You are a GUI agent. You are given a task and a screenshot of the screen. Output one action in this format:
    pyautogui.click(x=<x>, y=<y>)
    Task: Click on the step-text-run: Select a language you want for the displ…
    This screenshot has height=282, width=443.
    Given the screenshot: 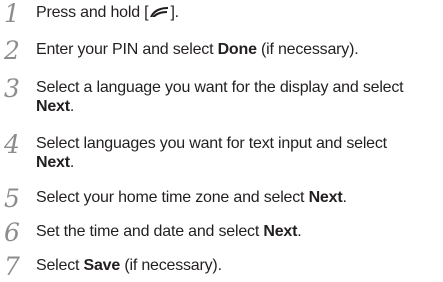 What is the action you would take?
    pyautogui.click(x=220, y=87)
    